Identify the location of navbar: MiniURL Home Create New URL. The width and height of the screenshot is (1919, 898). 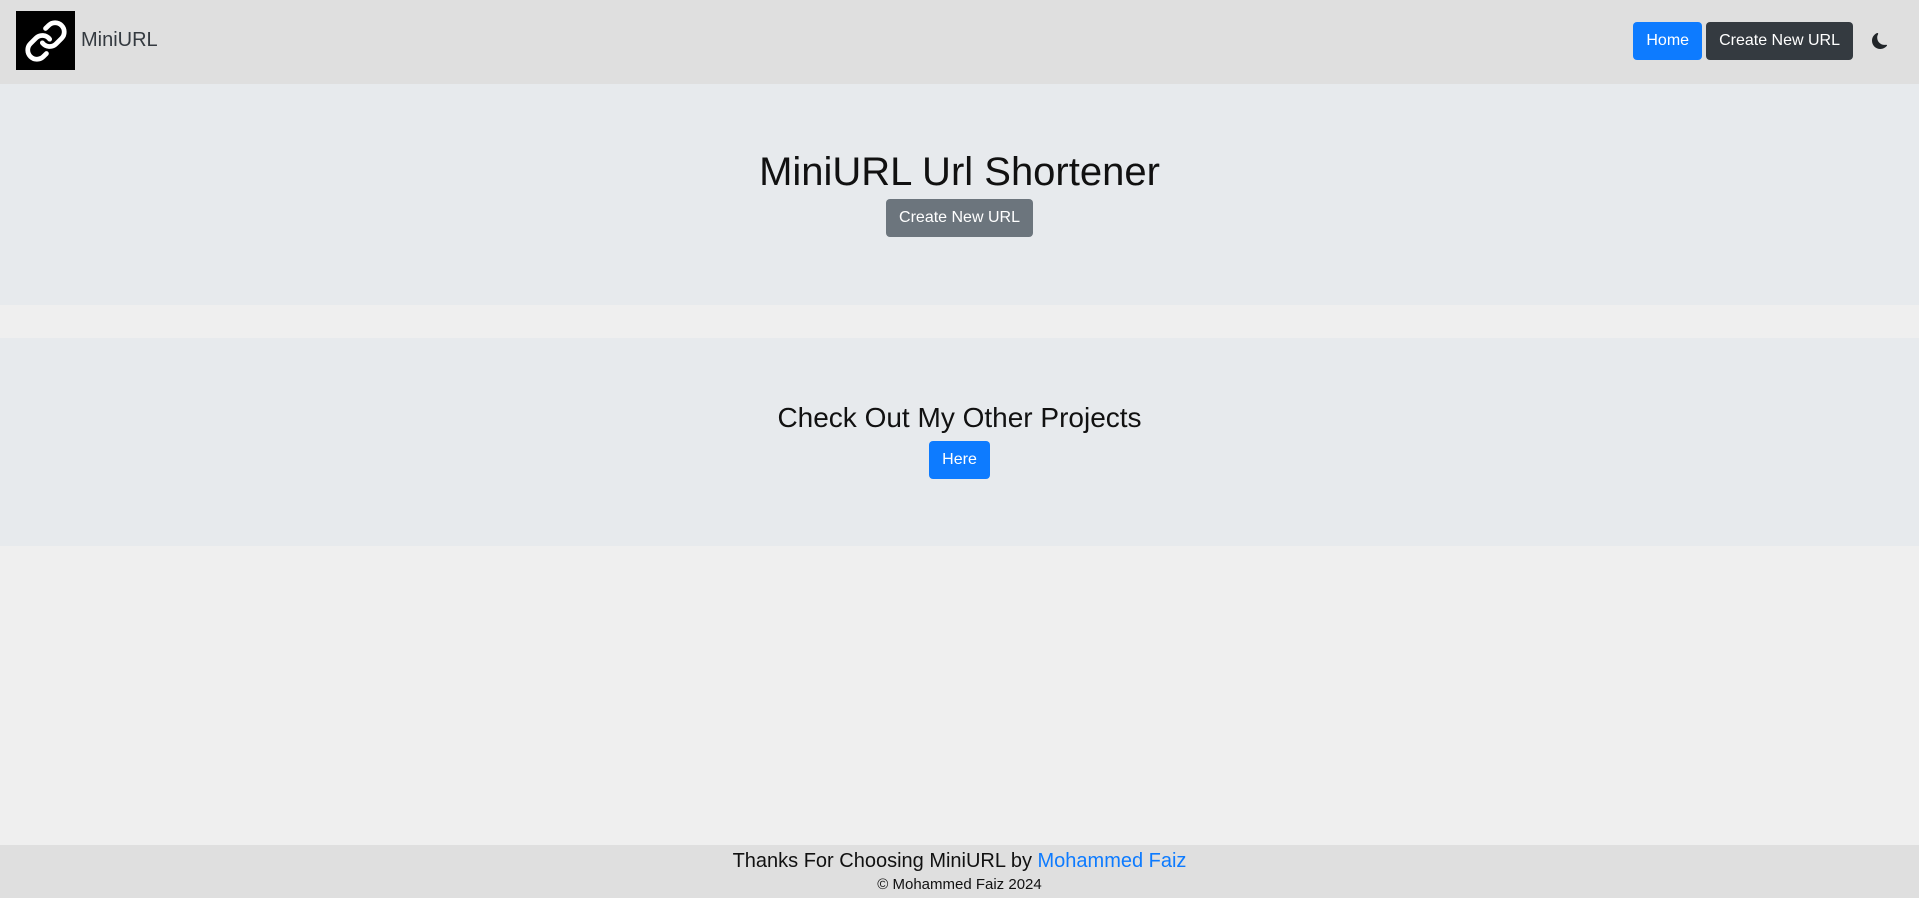
(959, 42).